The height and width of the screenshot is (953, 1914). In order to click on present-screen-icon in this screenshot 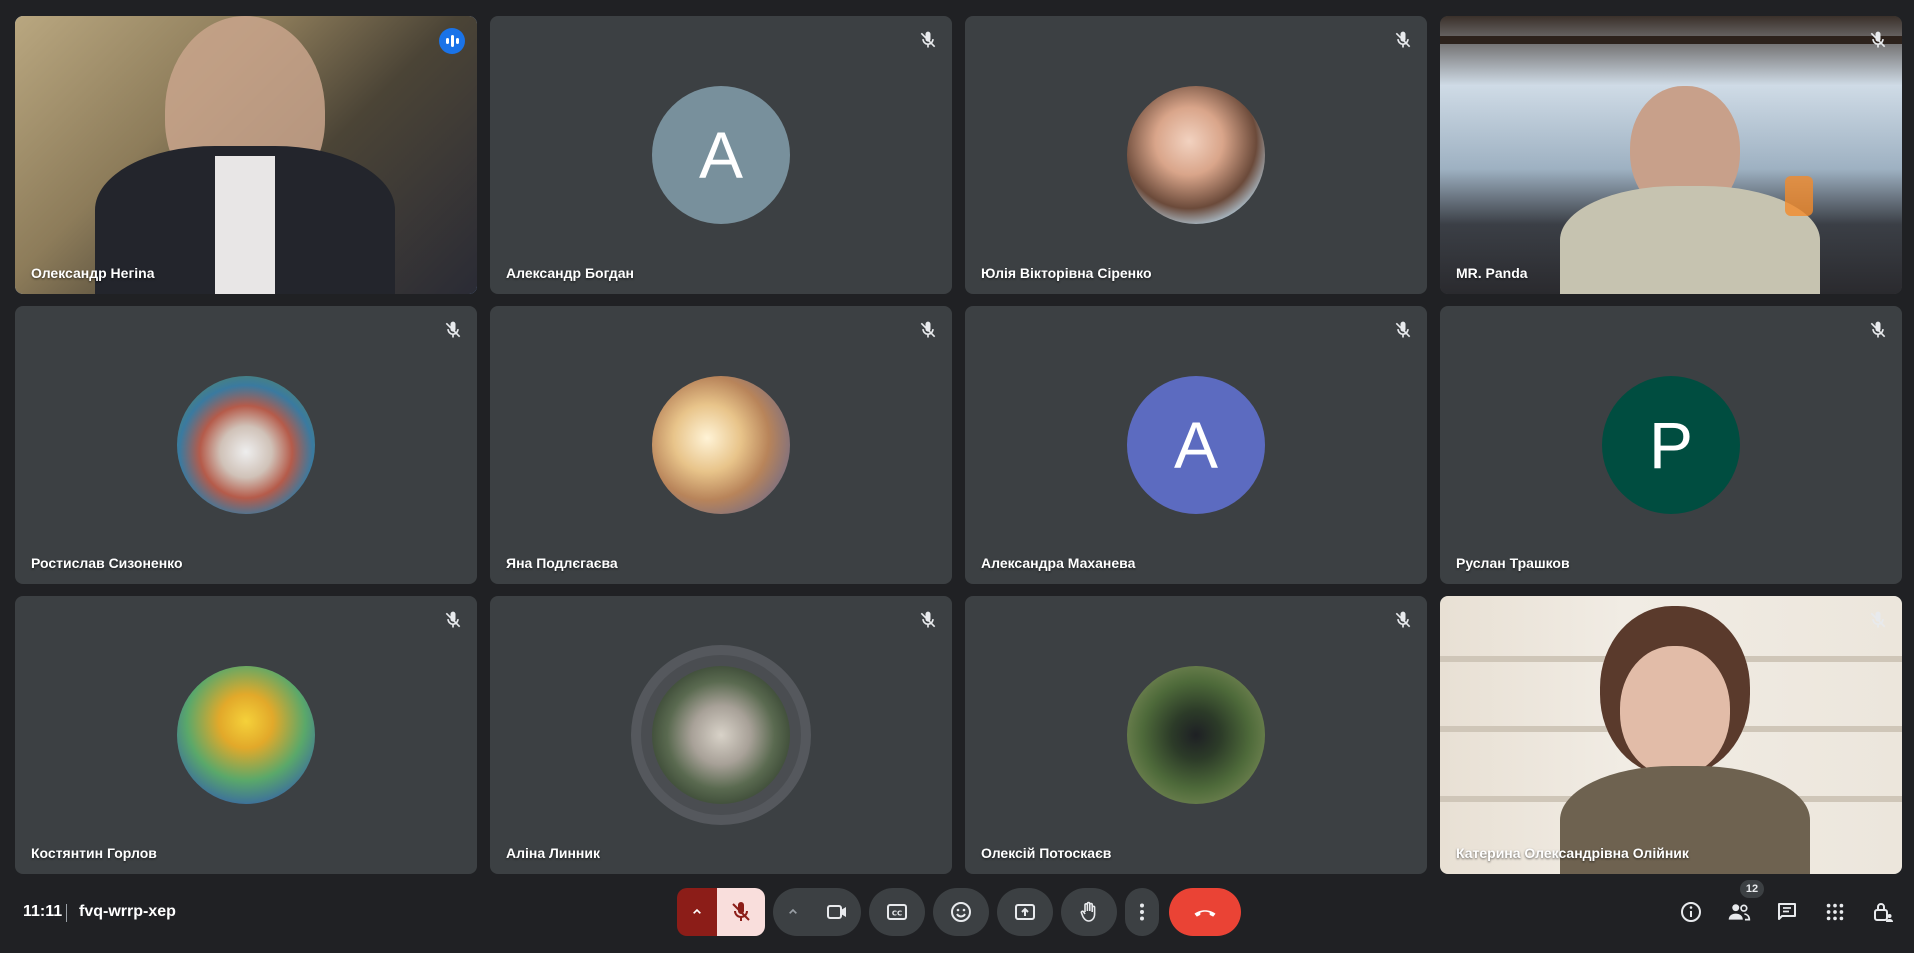, I will do `click(1025, 912)`.